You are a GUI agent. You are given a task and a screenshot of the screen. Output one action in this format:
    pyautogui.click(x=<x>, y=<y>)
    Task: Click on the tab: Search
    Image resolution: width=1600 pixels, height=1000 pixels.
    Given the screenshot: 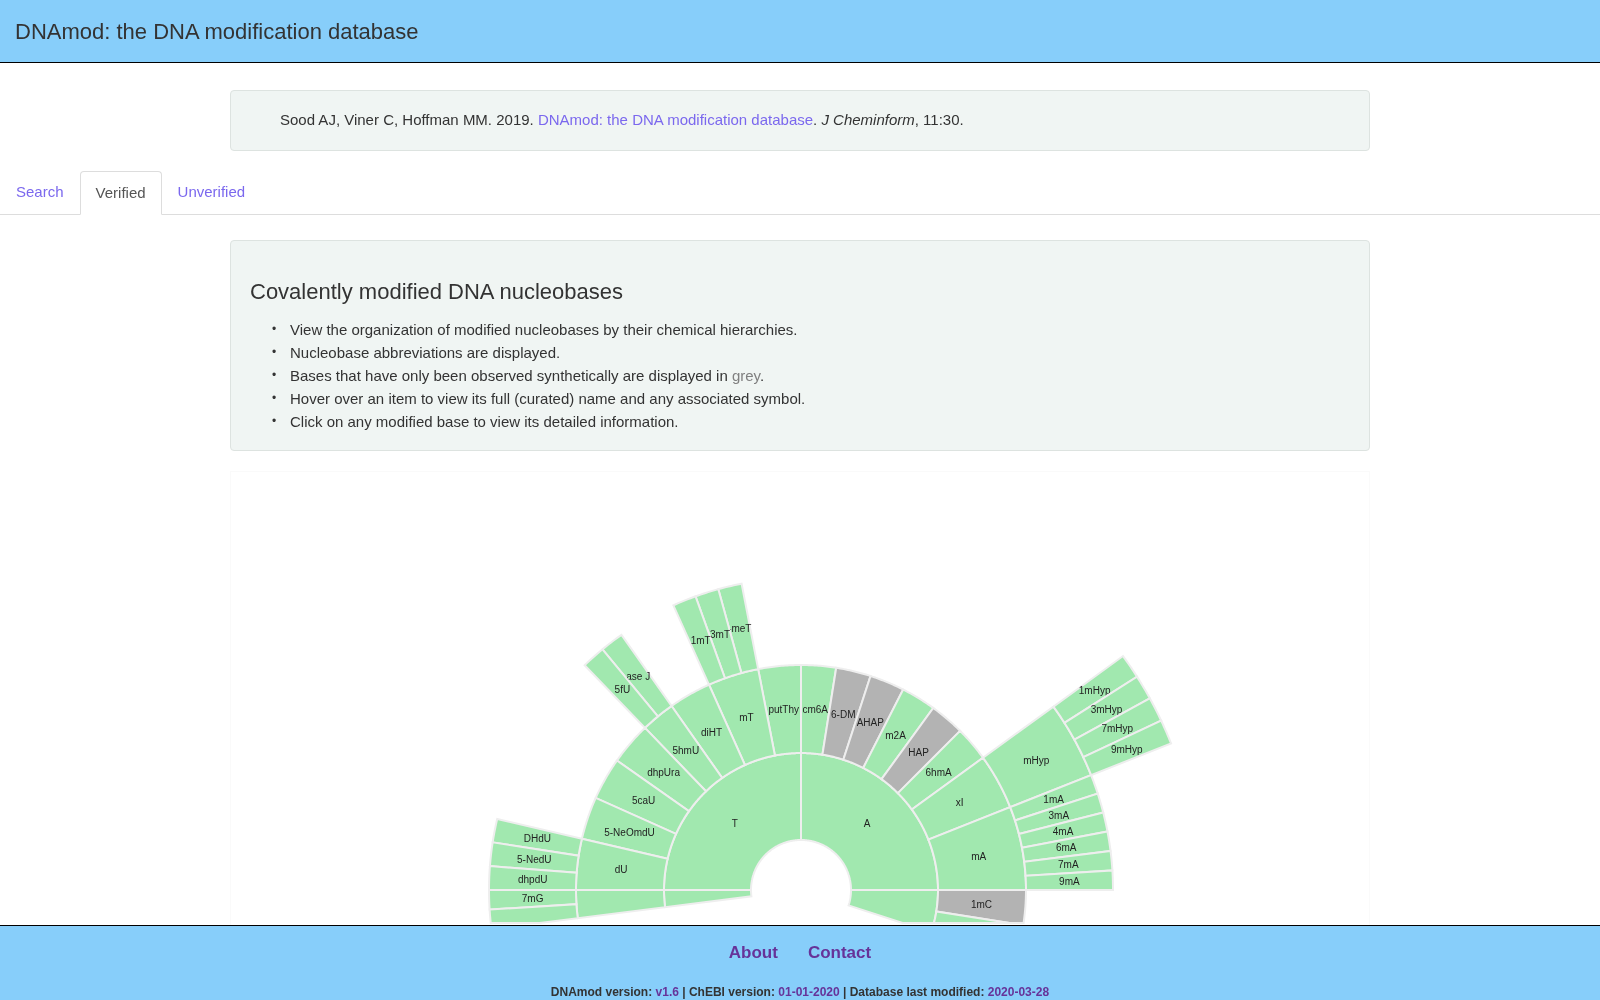 What is the action you would take?
    pyautogui.click(x=40, y=192)
    